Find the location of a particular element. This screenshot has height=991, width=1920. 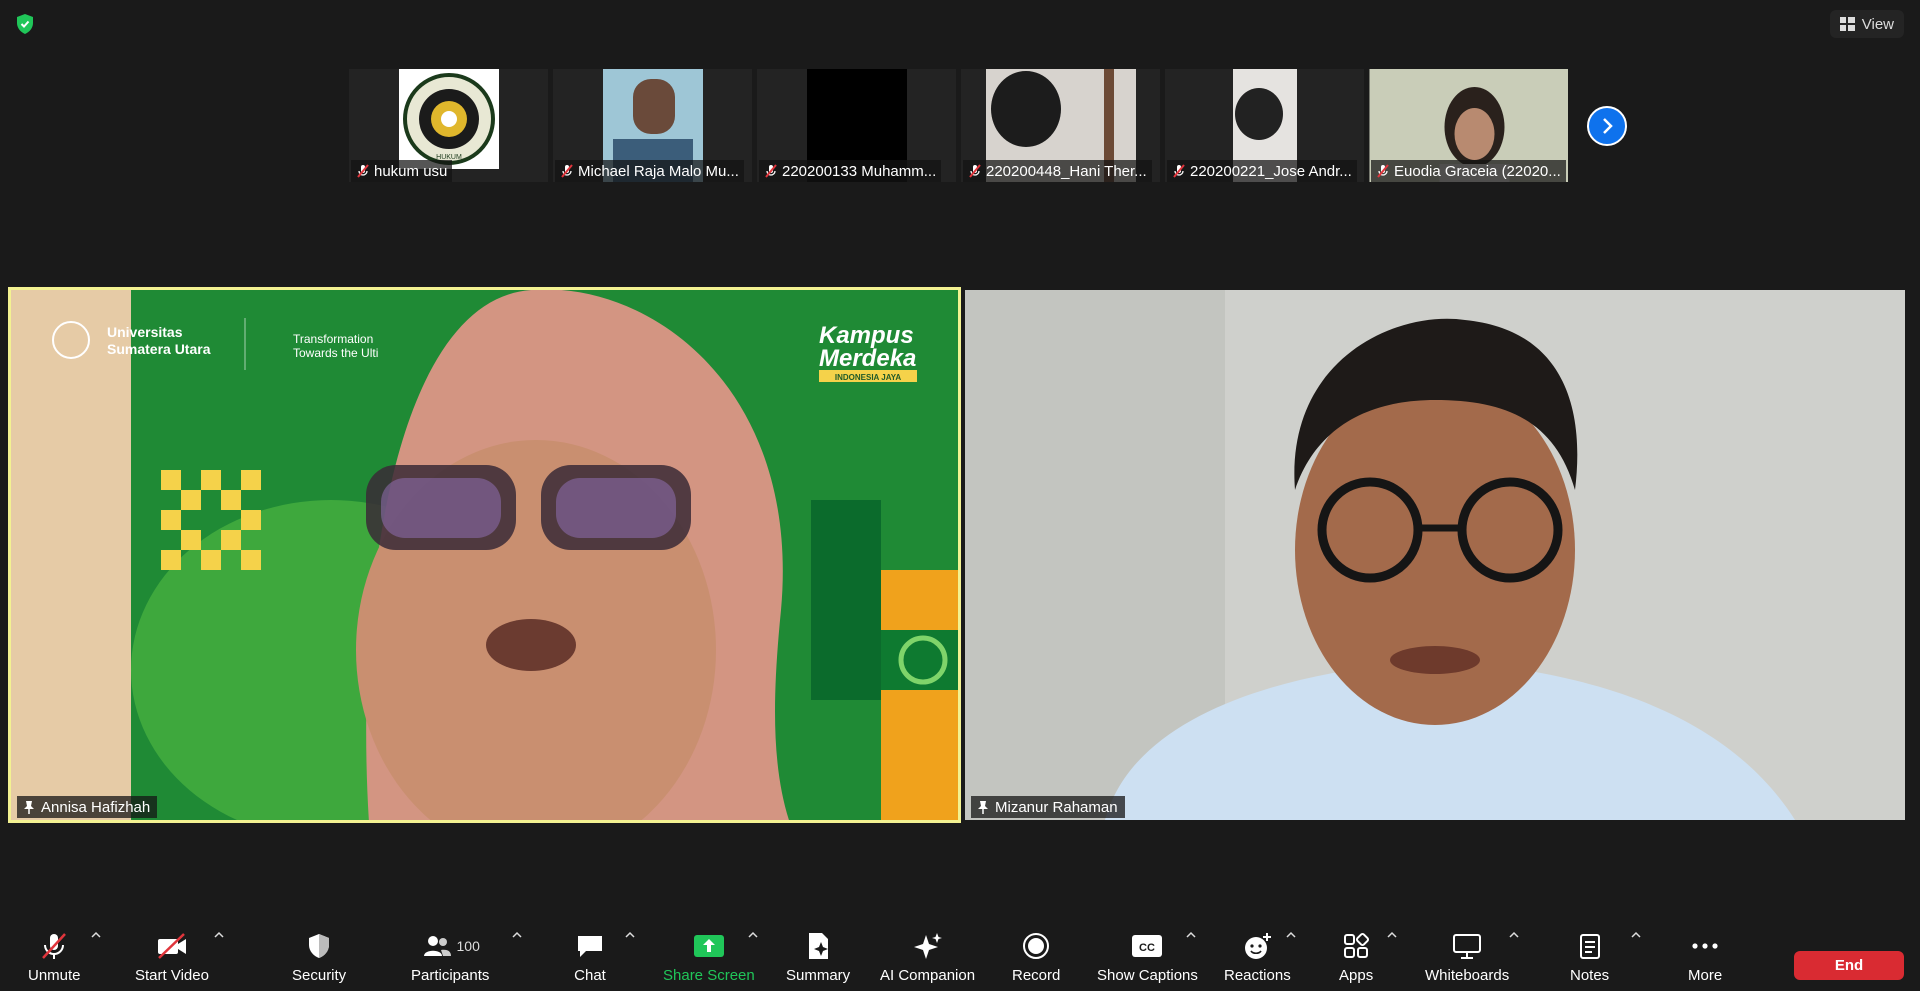

university-text: Universitas is located at coordinates (145, 332).